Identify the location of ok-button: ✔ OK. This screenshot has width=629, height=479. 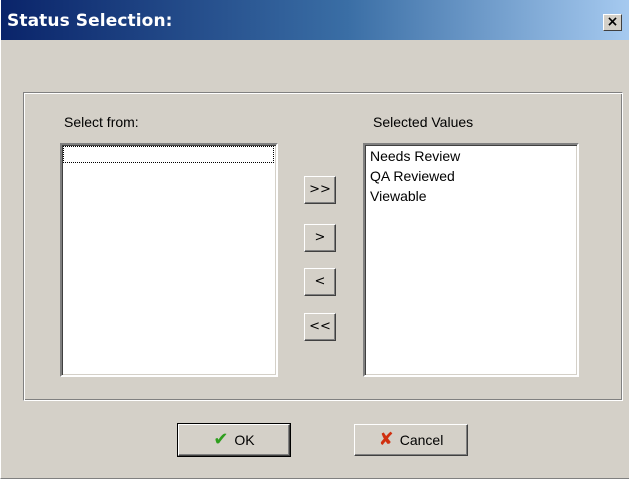
(234, 440).